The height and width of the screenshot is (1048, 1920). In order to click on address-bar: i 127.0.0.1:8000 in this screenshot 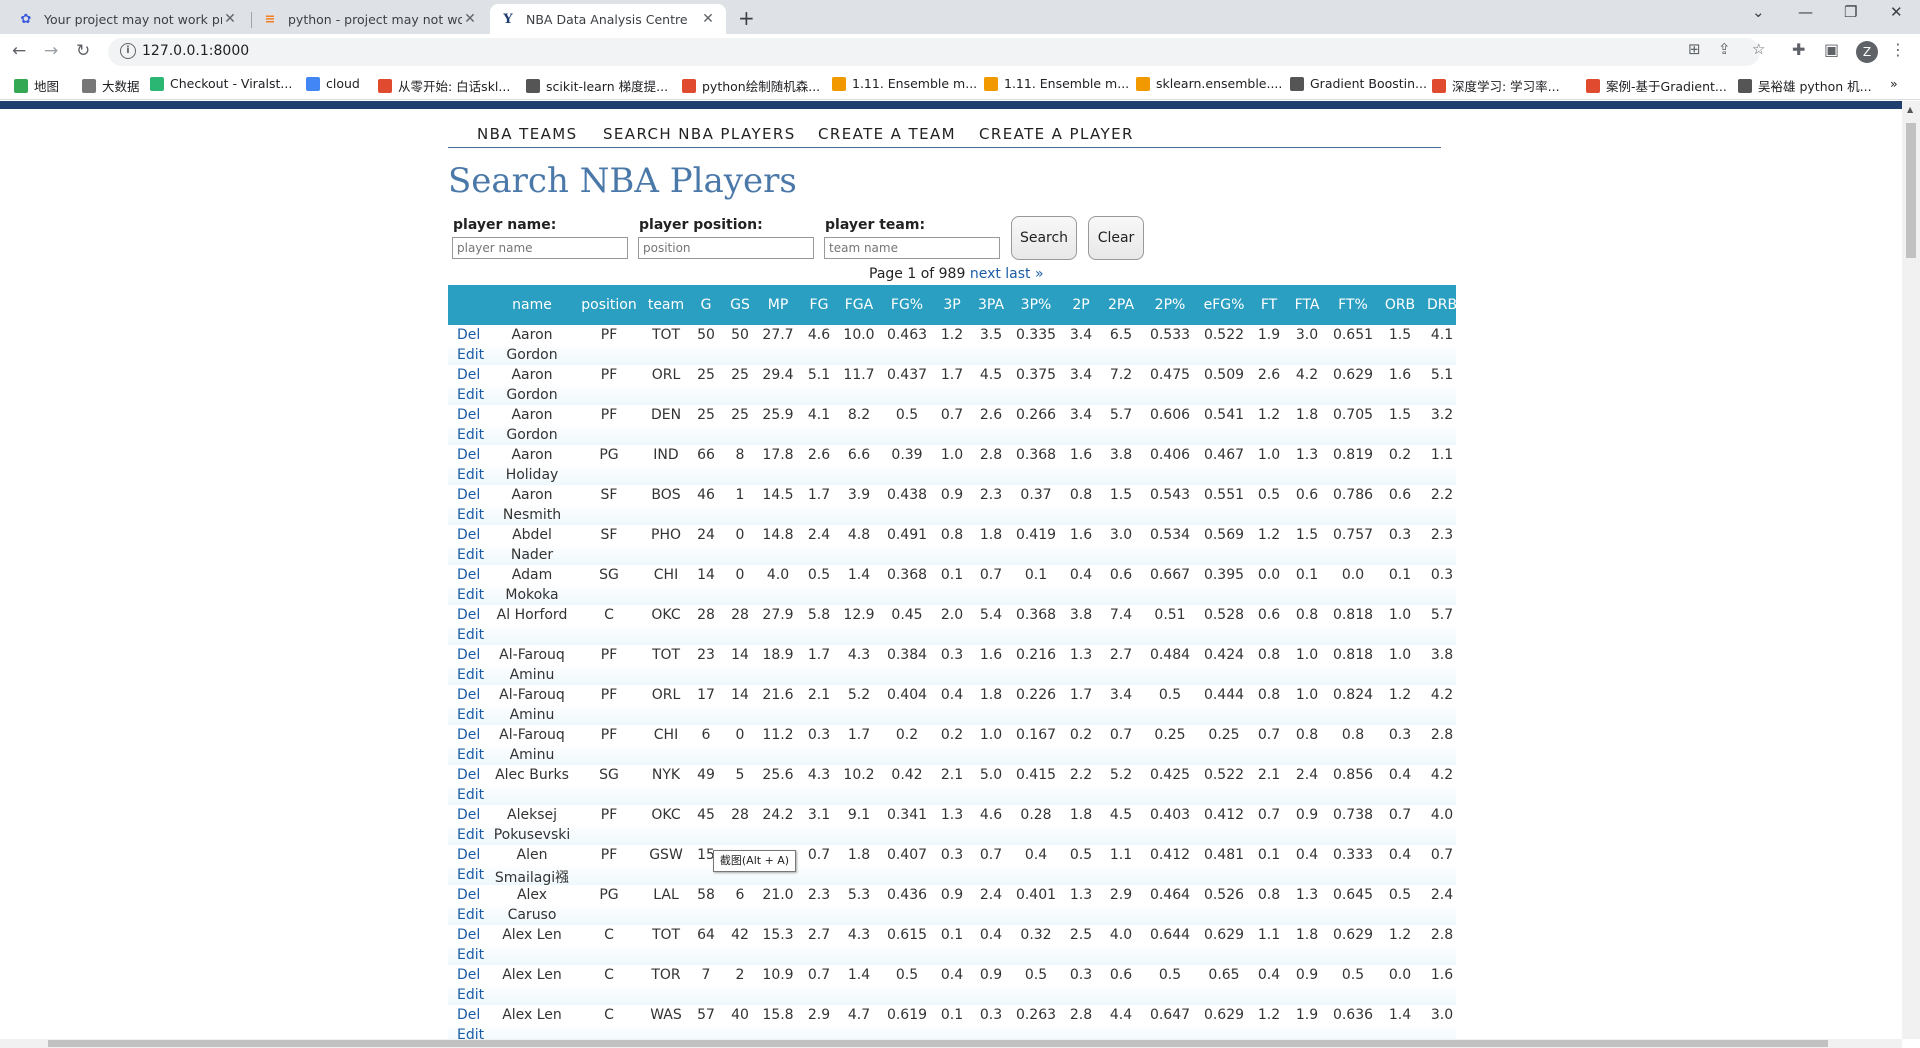, I will do `click(934, 52)`.